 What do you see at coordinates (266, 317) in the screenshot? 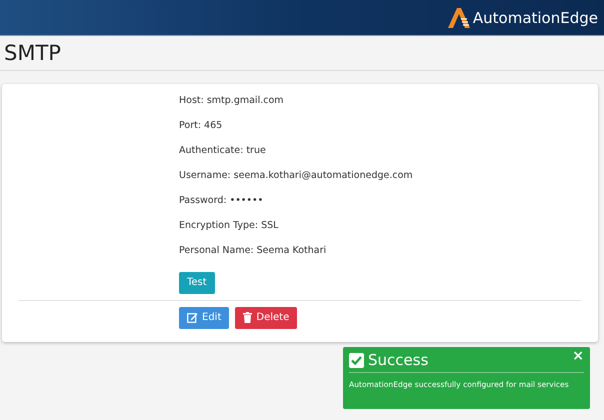
I see `delete-button: Delete` at bounding box center [266, 317].